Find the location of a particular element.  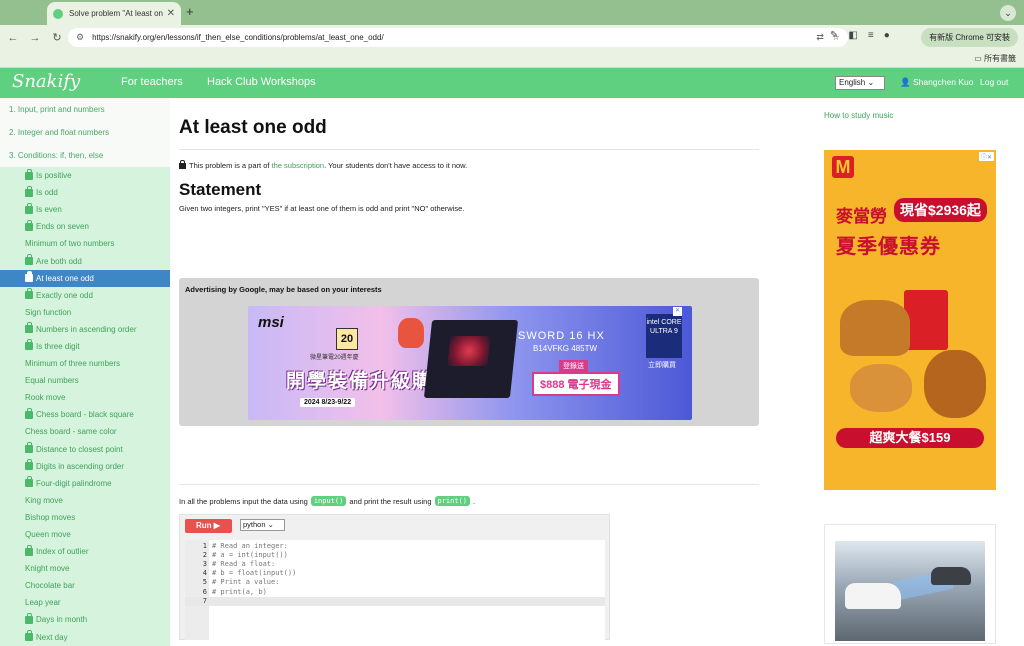

close-tab-icon: ✕ is located at coordinates (171, 13).